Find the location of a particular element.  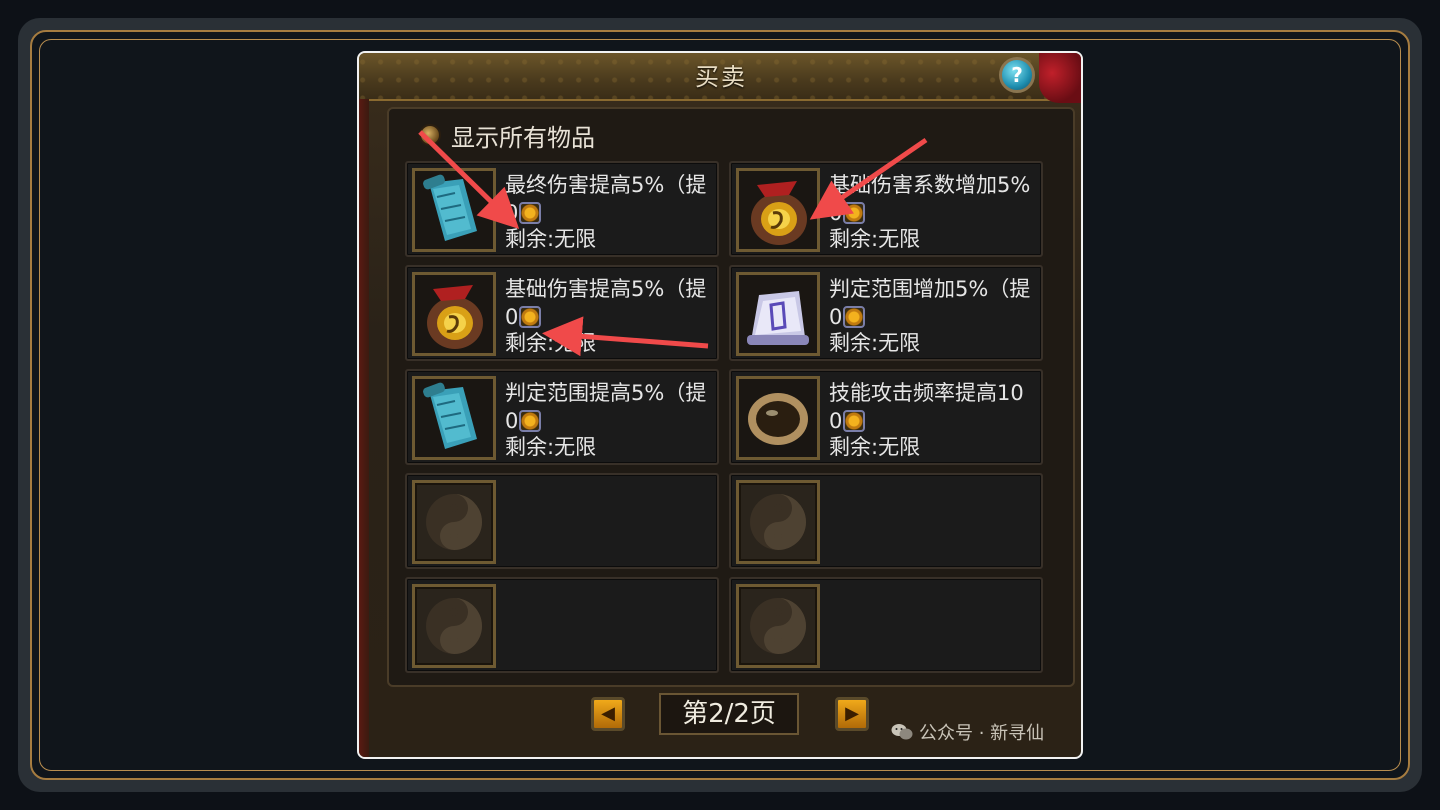

item-name: 基础伤害提高5%（提 is located at coordinates (606, 289).